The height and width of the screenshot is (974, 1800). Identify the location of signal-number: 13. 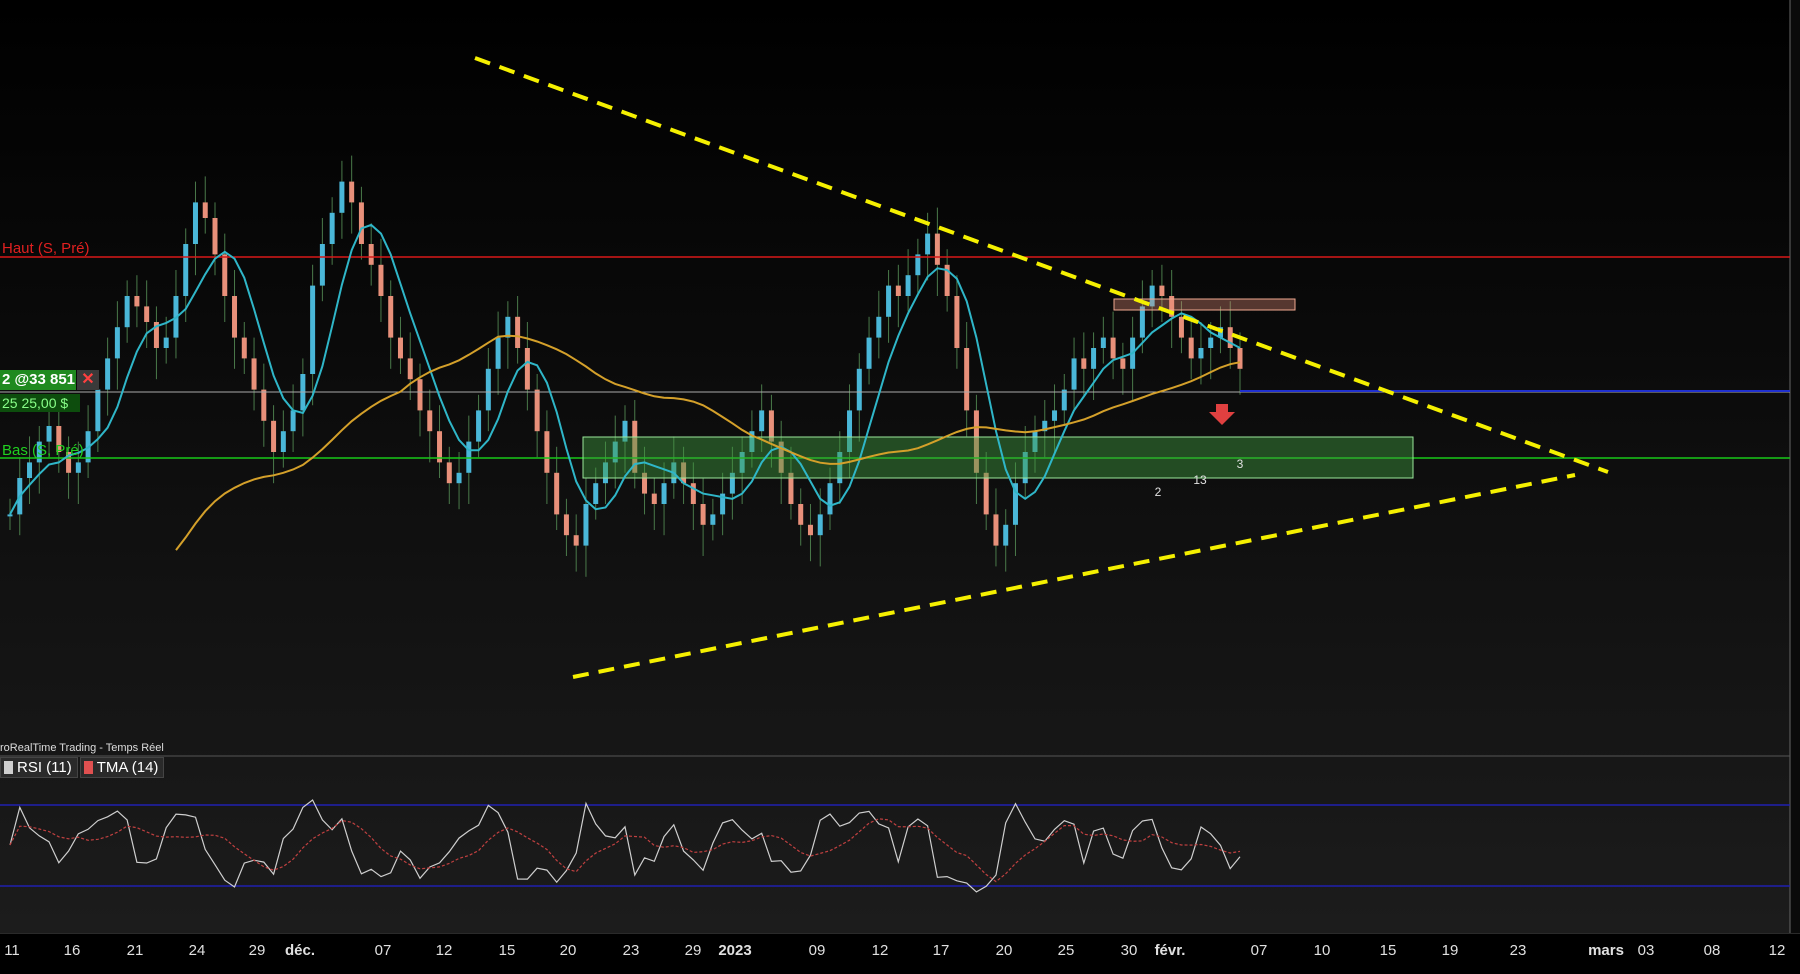
(1200, 480).